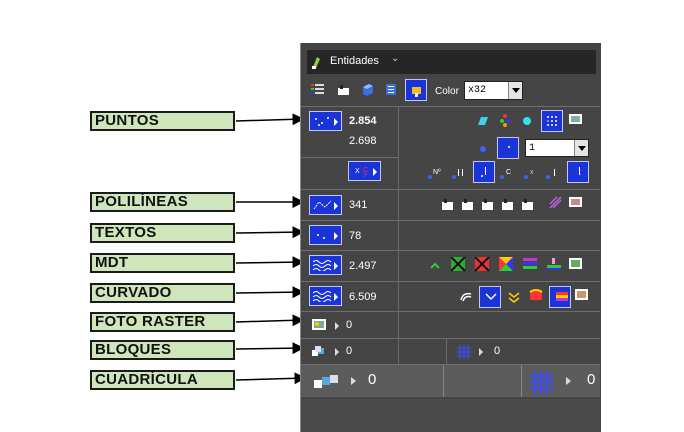 This screenshot has height=432, width=684. Describe the element at coordinates (481, 121) in the screenshot. I see `parallelogram-icon` at that location.